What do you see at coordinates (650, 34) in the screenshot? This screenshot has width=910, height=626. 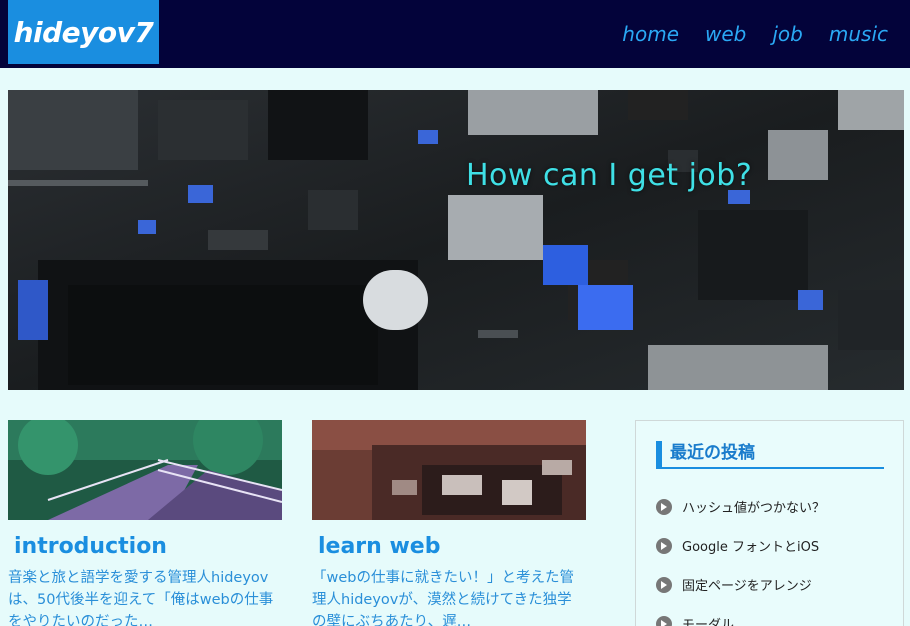 I see `nav-link-home: home` at bounding box center [650, 34].